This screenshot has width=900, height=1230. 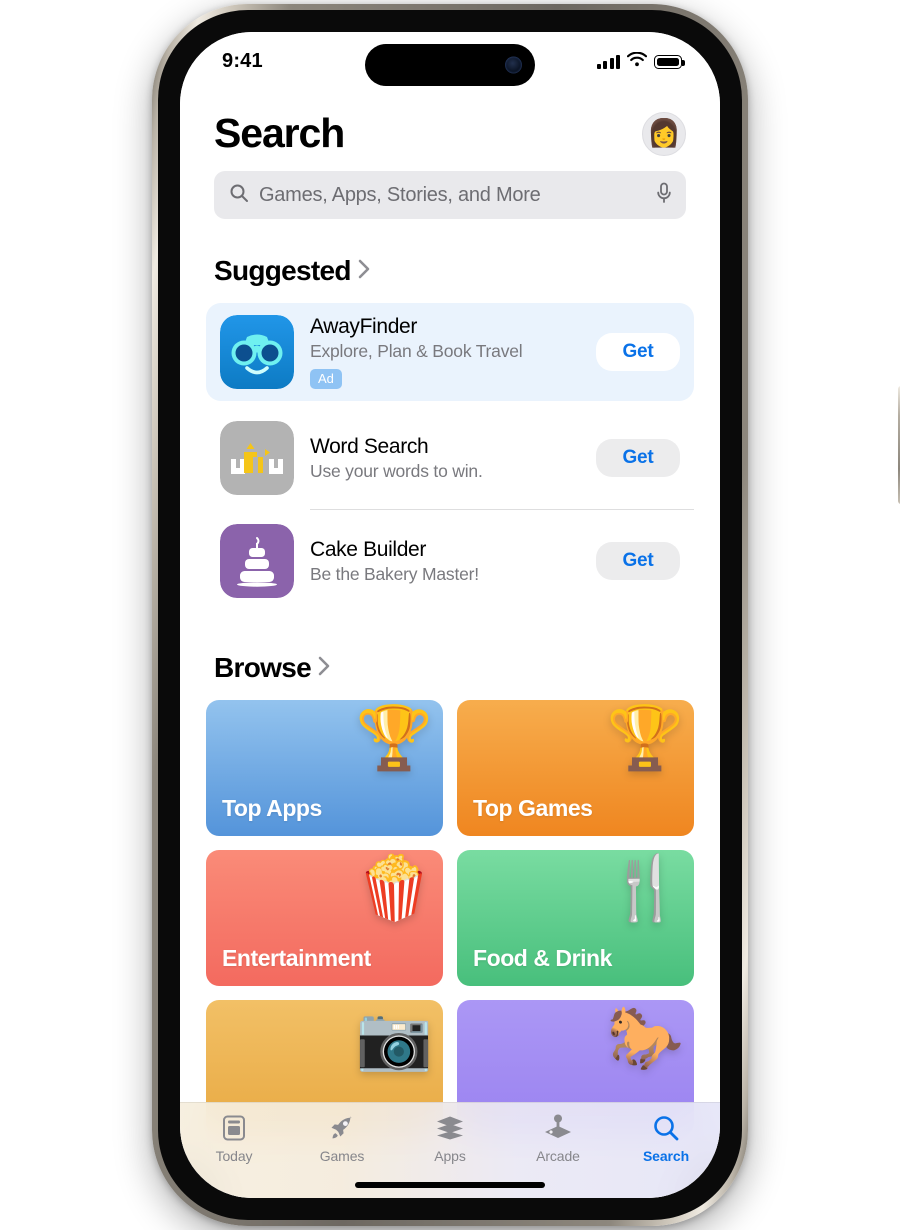 I want to click on browse-tile-food-drink: 🍴 Food & Drink, so click(x=575, y=918).